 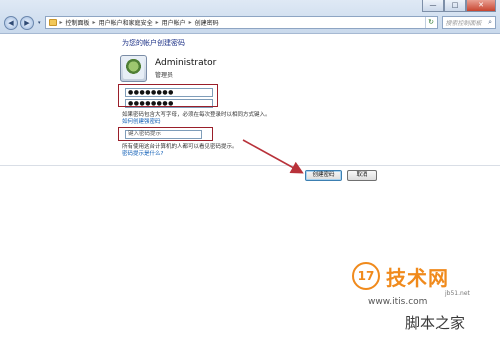 I want to click on search-box: 搜索控制面板 ⌕, so click(x=468, y=22).